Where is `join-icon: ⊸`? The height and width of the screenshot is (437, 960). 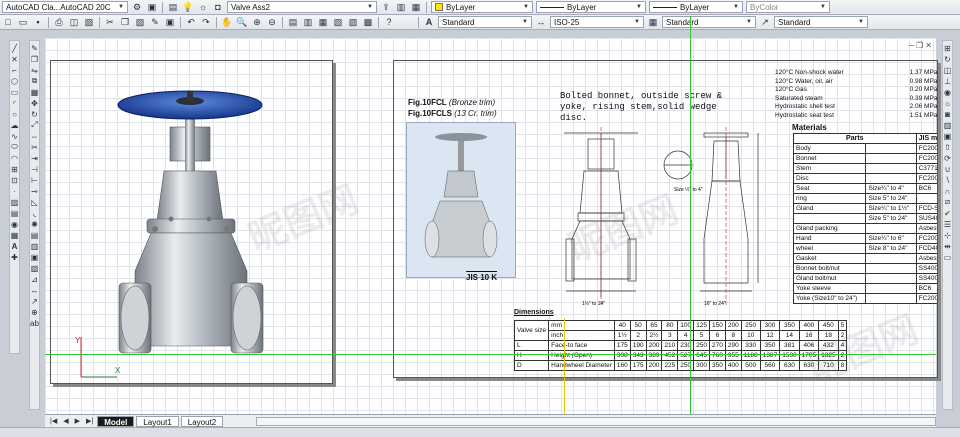 join-icon: ⊸ is located at coordinates (35, 191).